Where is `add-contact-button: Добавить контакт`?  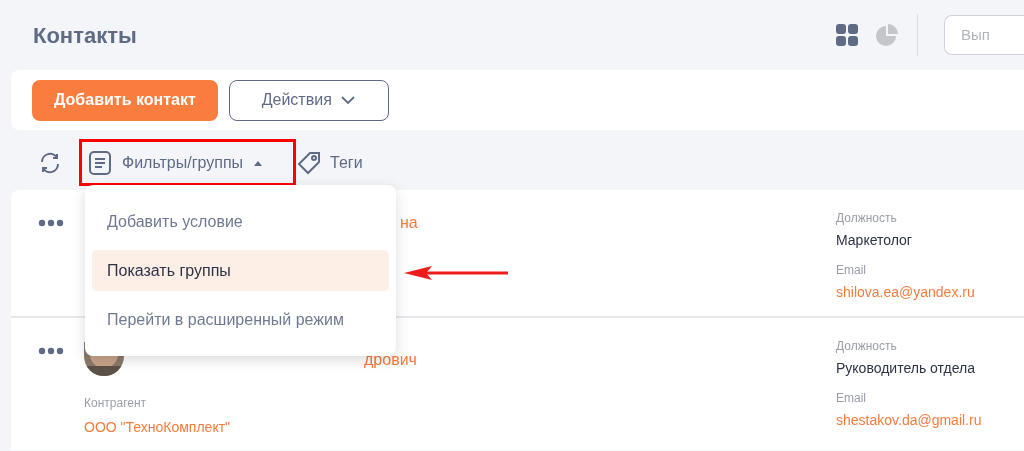
add-contact-button: Добавить контакт is located at coordinates (125, 100).